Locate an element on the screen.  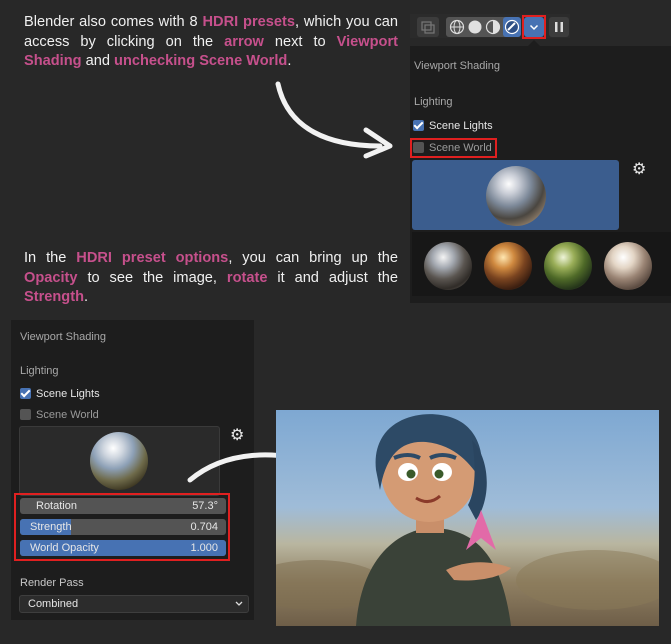
paragraph-text: to see the image, is located at coordinates (152, 277).